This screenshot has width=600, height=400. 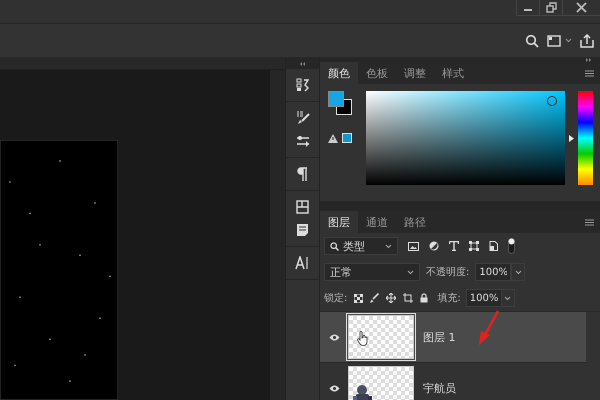 What do you see at coordinates (581, 138) in the screenshot?
I see `hue-slider` at bounding box center [581, 138].